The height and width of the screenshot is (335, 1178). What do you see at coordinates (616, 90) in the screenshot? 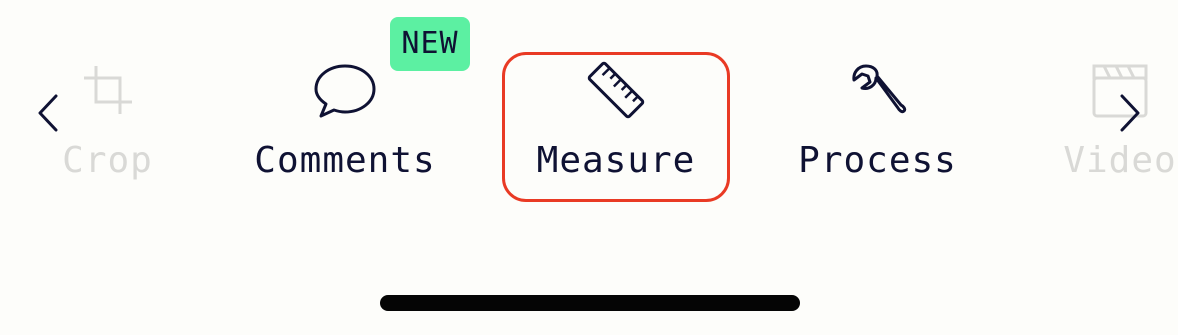
I see `ruler-icon` at bounding box center [616, 90].